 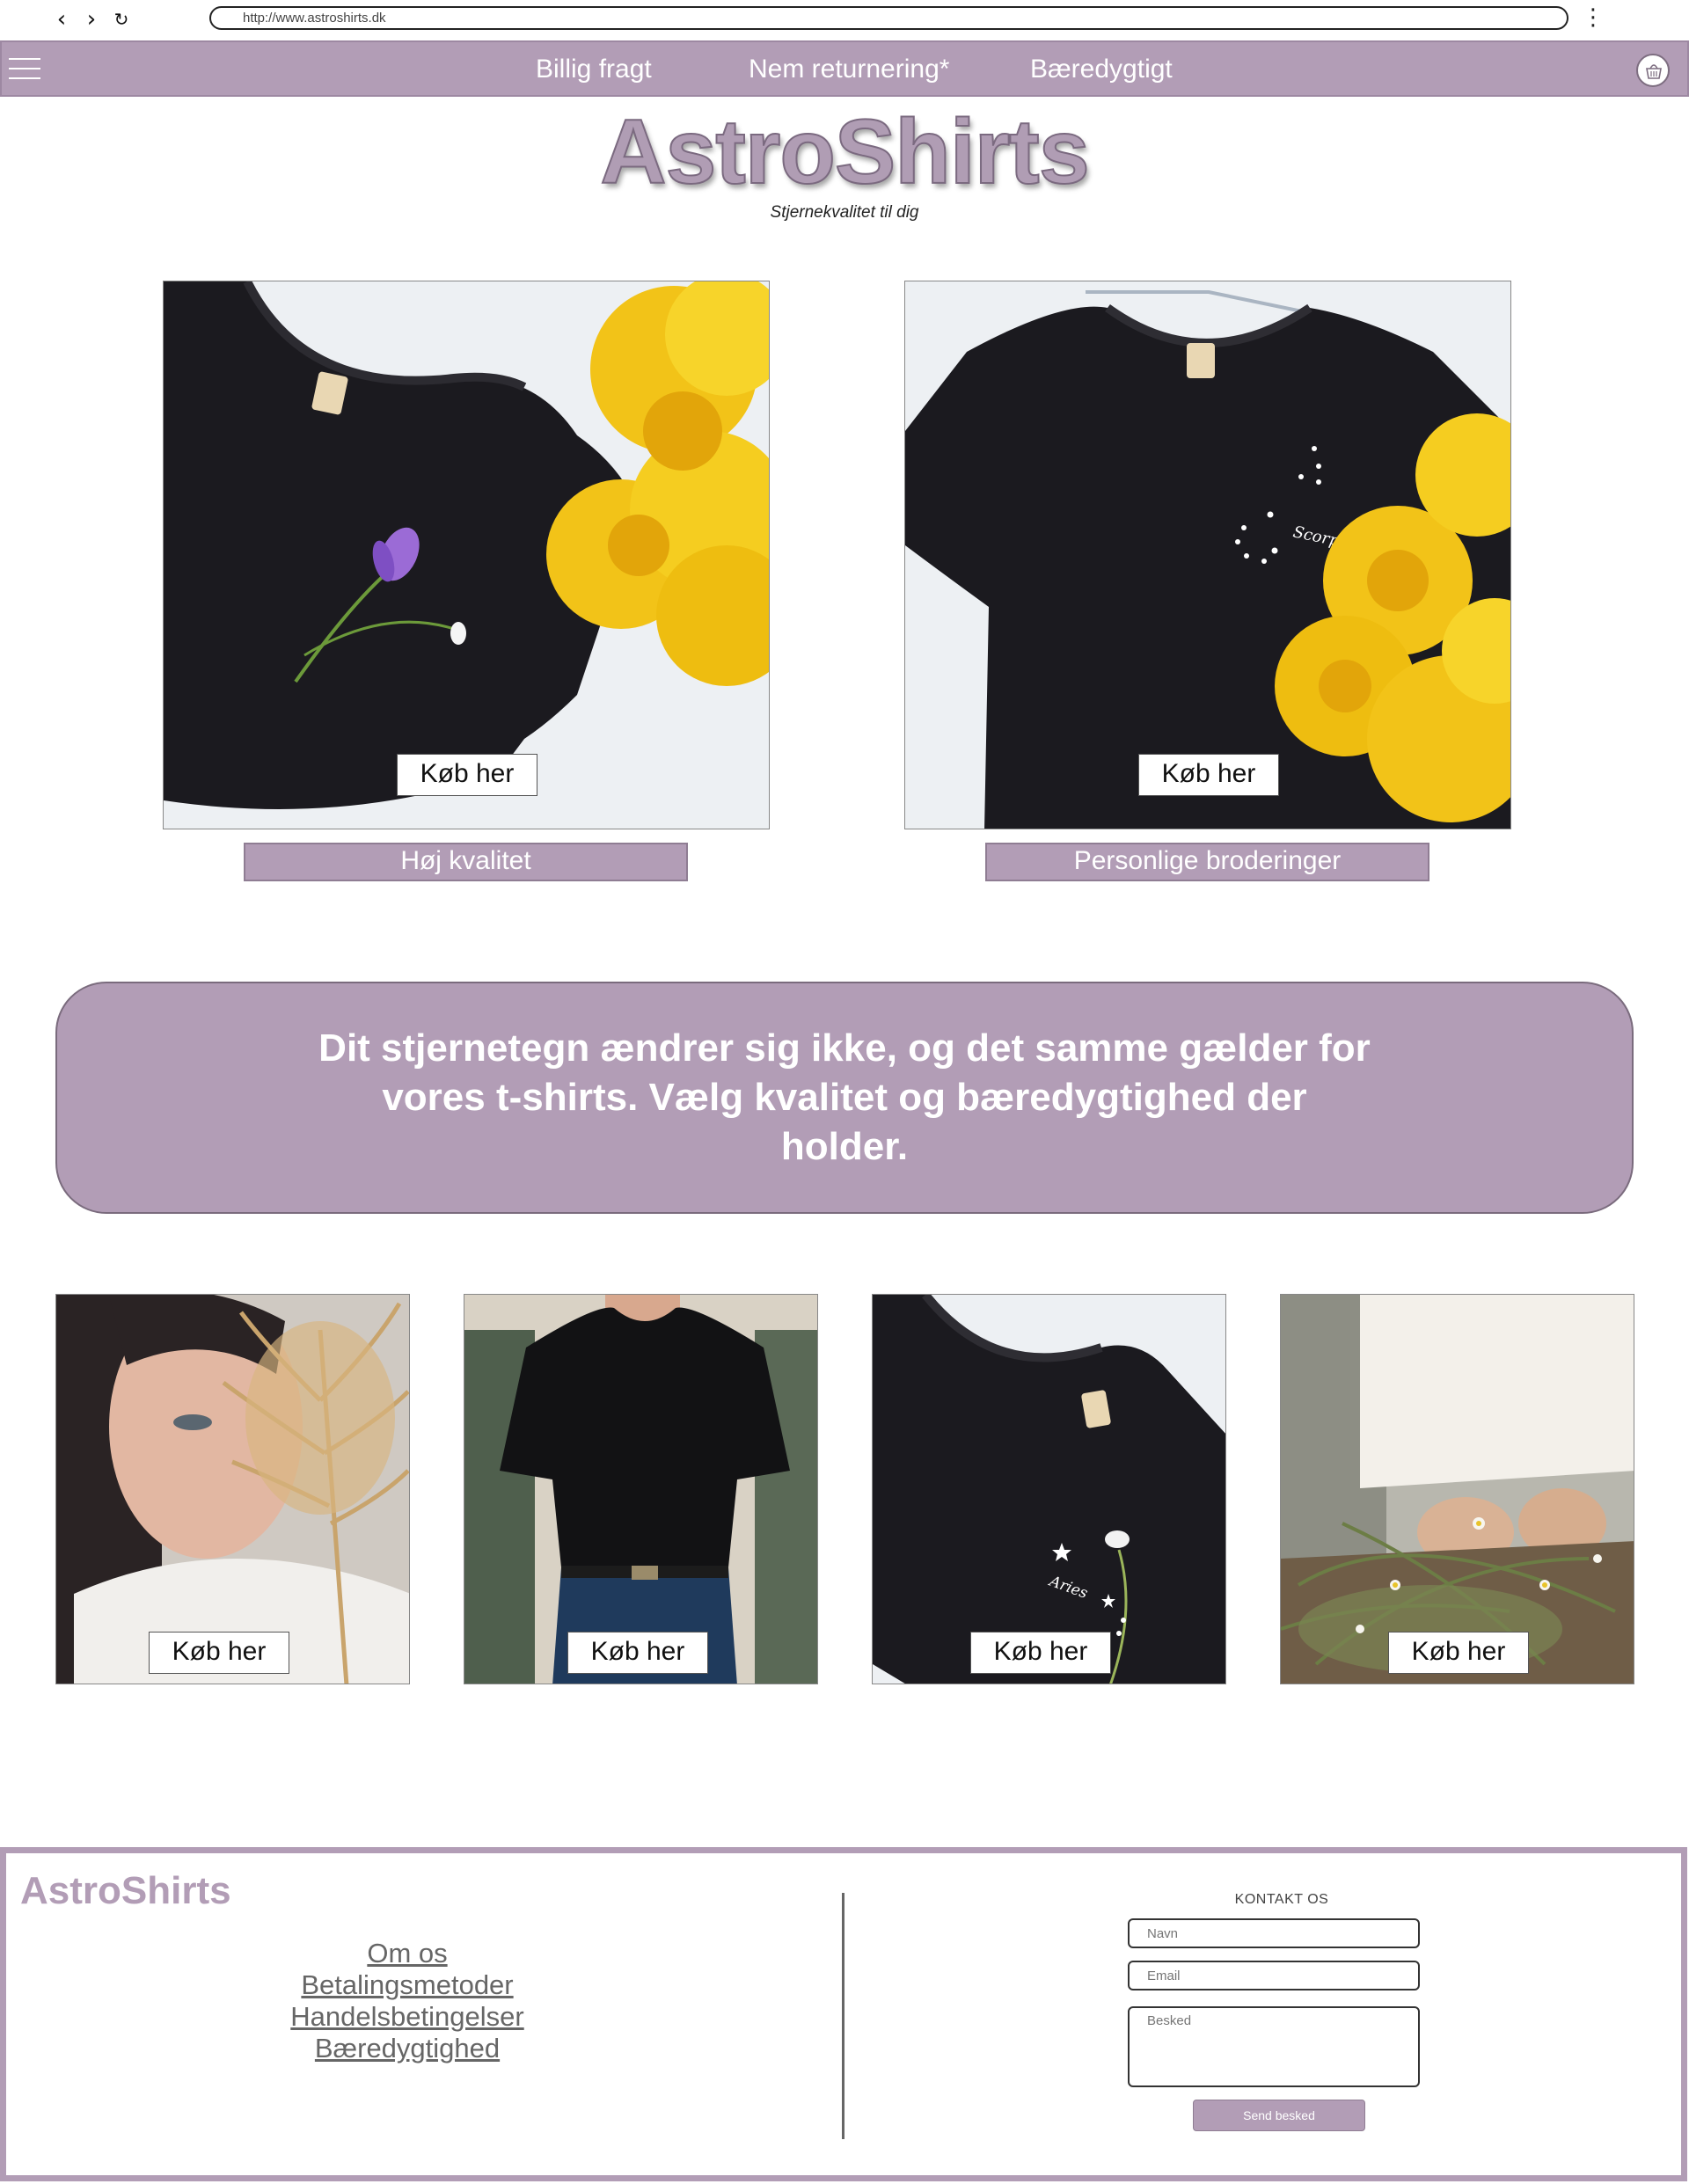 I want to click on address-bar-url: http://www.astroshirts.dk, so click(x=314, y=18).